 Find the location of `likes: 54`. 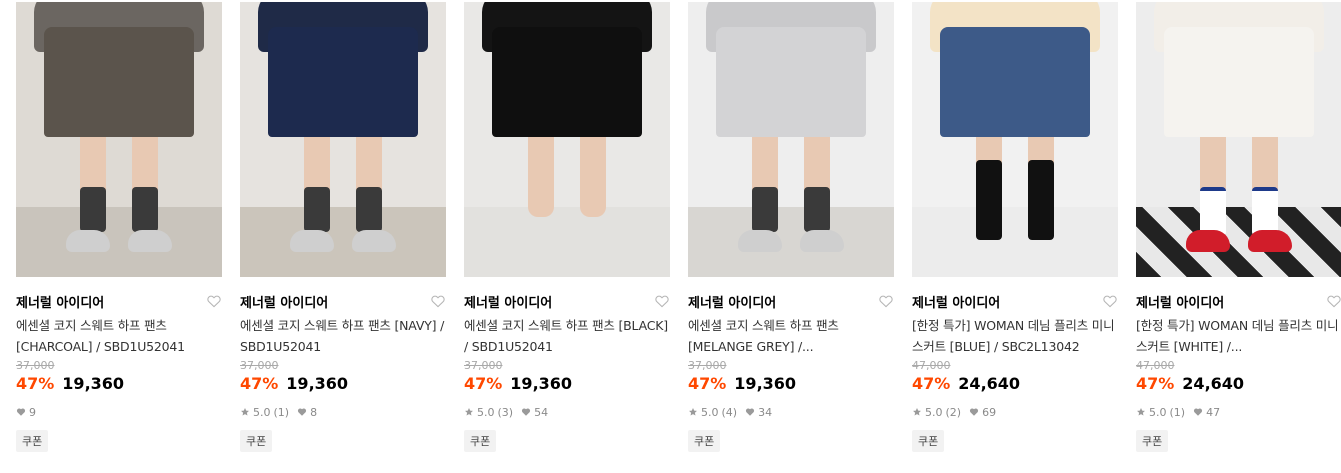

likes: 54 is located at coordinates (534, 412).